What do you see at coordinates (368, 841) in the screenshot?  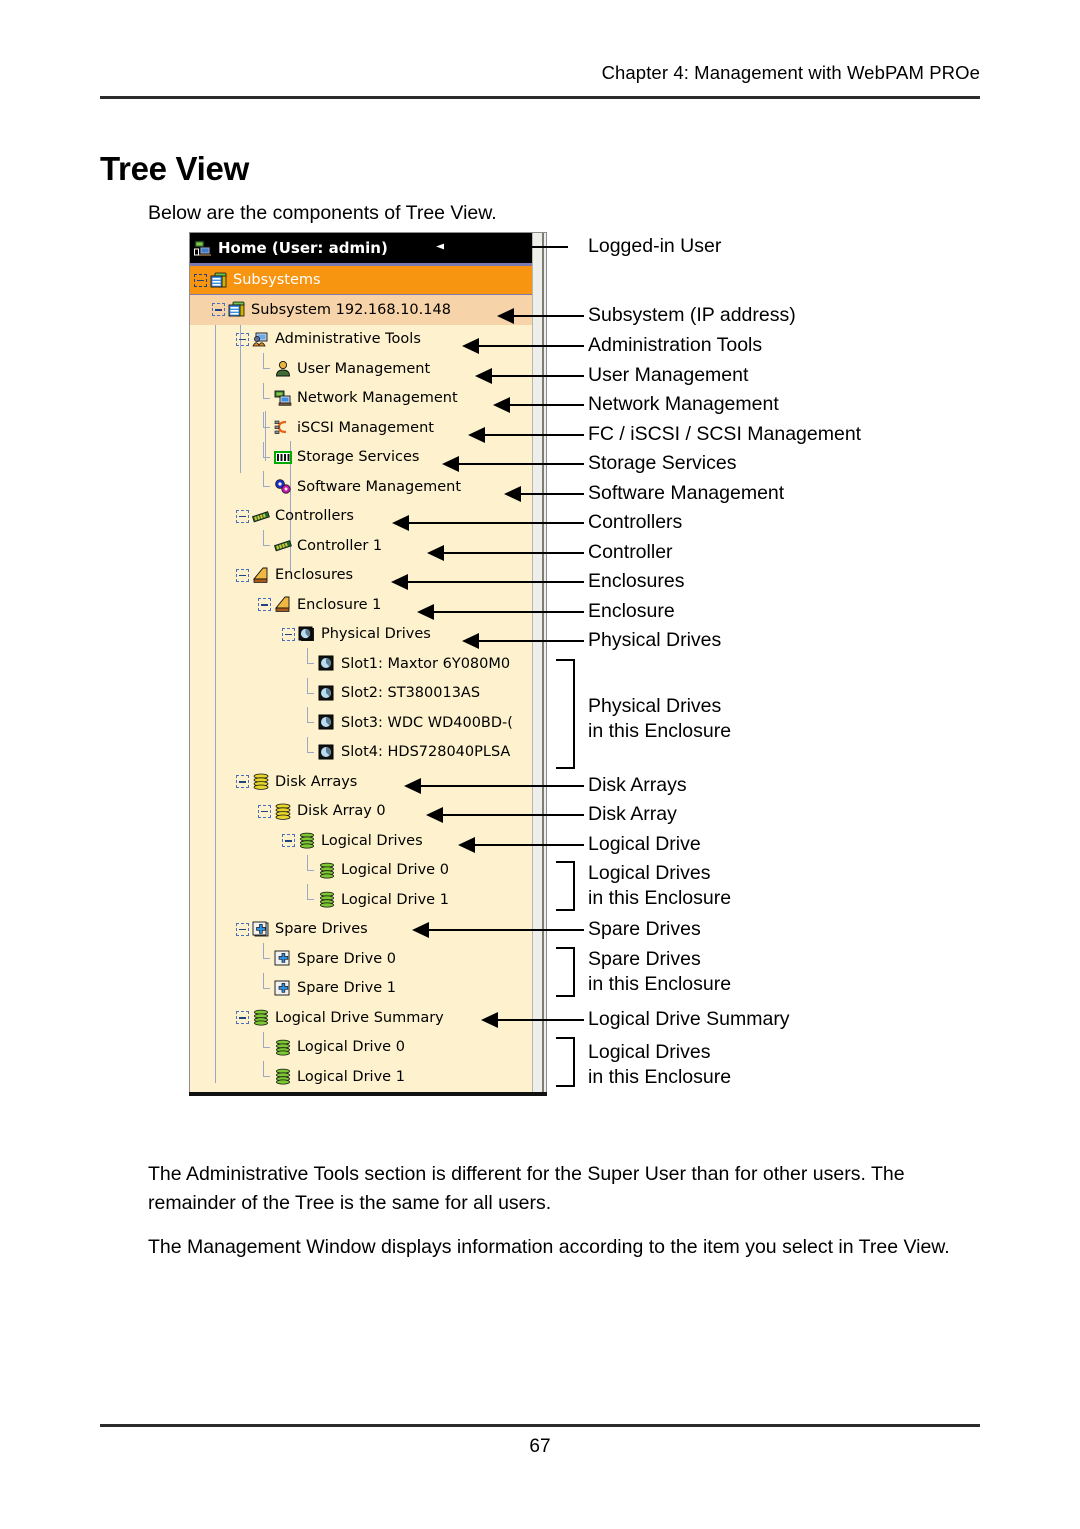 I see `tree-node-logical-drives: Logical Drives` at bounding box center [368, 841].